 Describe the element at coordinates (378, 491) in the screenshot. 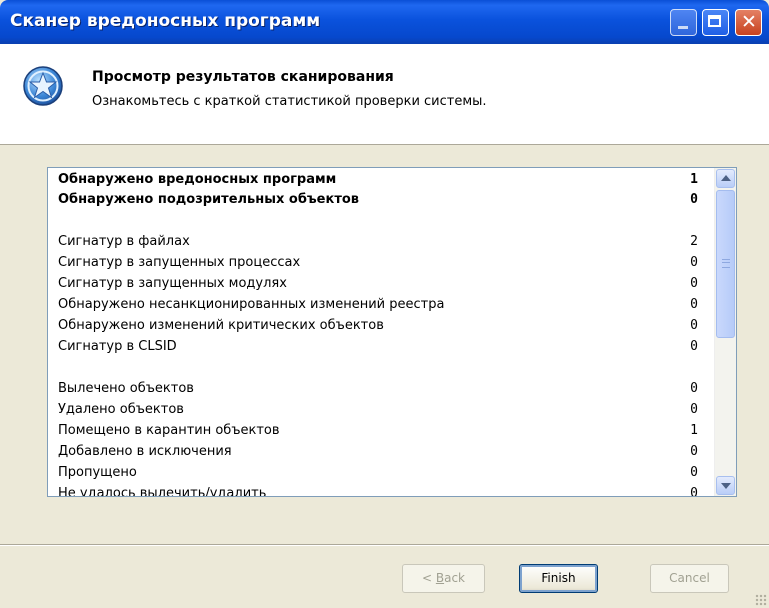

I see `stats-row: Не удалось вылечить/удалить 0` at that location.